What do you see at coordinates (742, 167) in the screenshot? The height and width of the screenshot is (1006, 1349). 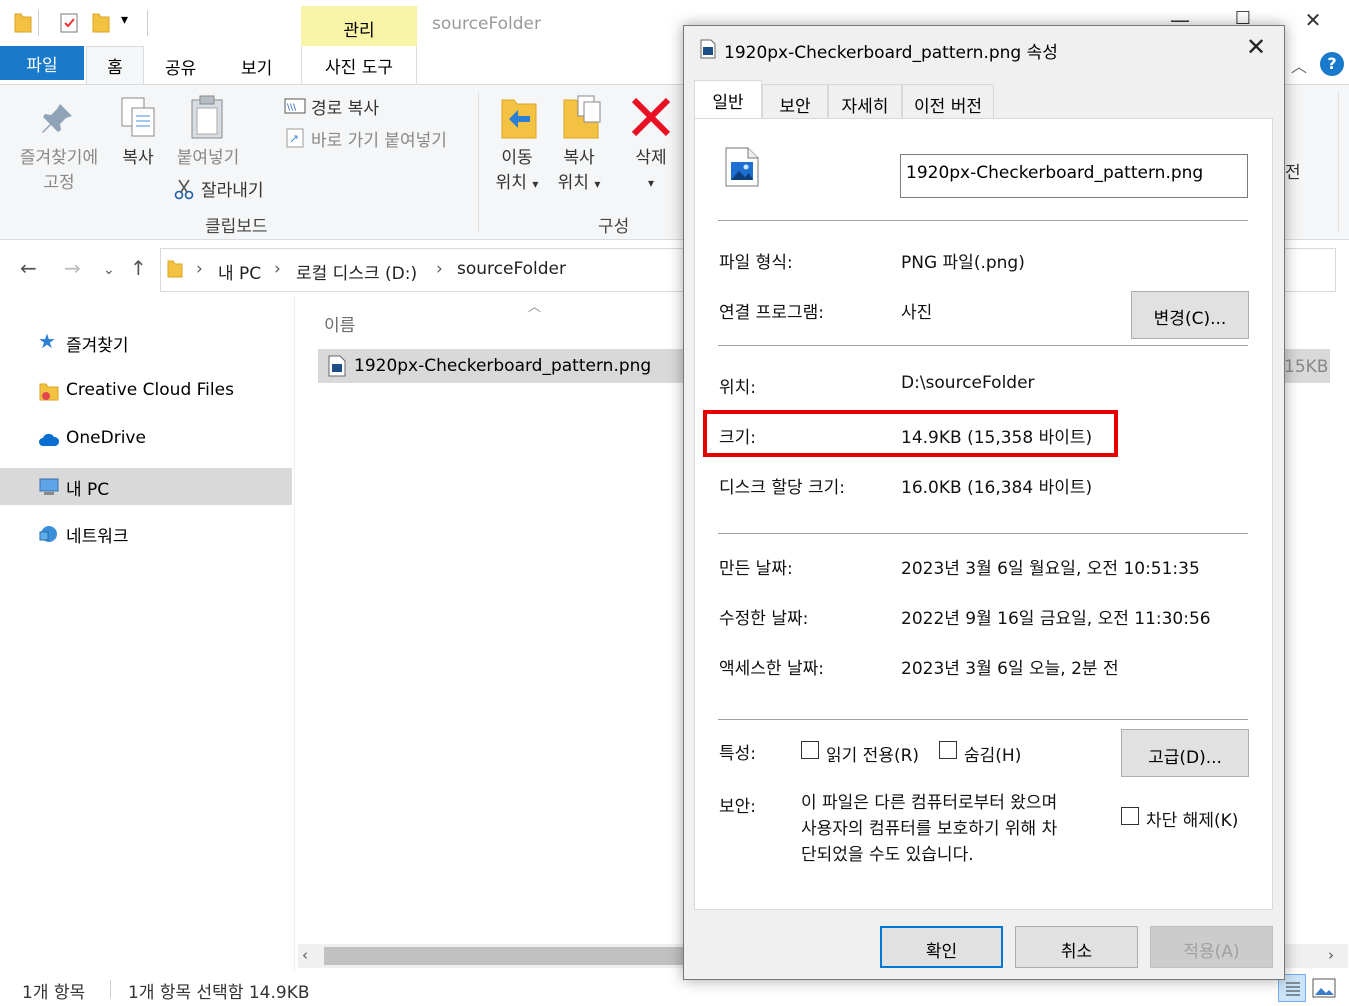 I see `image-file-large-icon` at bounding box center [742, 167].